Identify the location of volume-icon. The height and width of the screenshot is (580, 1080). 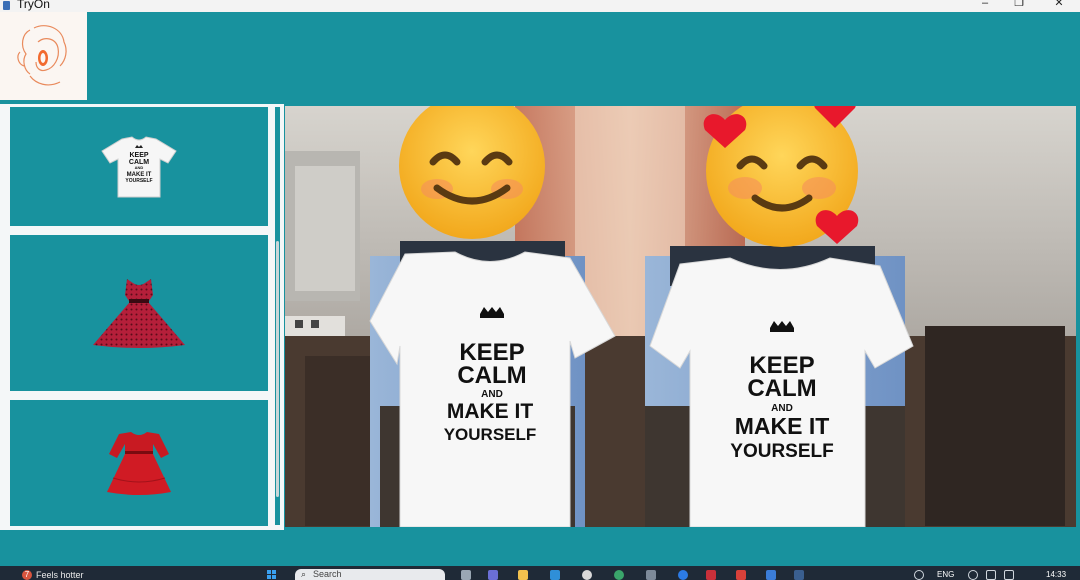
(991, 575).